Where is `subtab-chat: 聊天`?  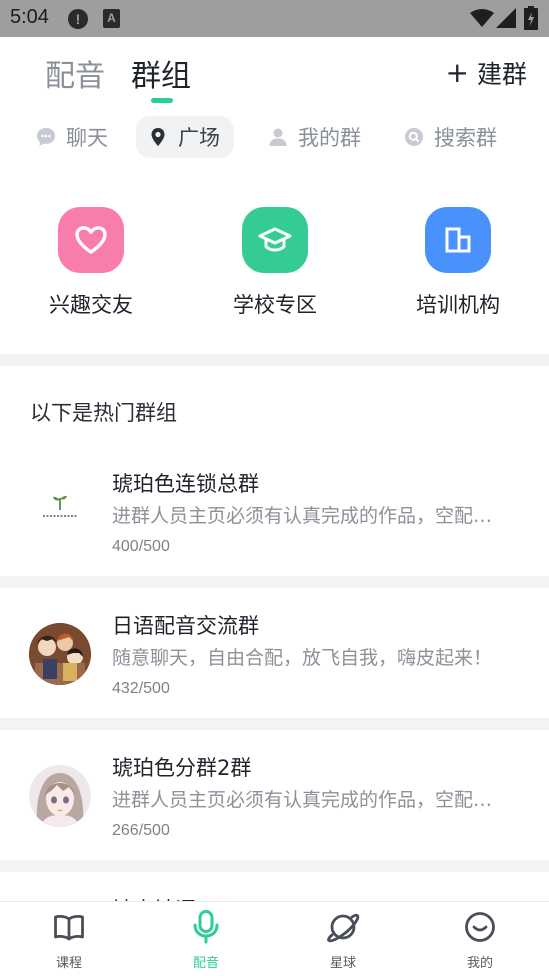
subtab-chat: 聊天 is located at coordinates (73, 137).